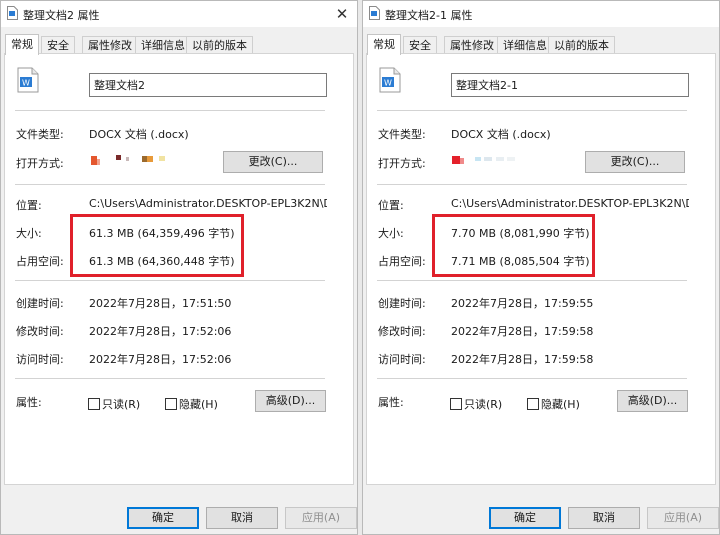 This screenshot has width=720, height=535. Describe the element at coordinates (61, 15) in the screenshot. I see `window-title: 整理文档2 属性` at that location.